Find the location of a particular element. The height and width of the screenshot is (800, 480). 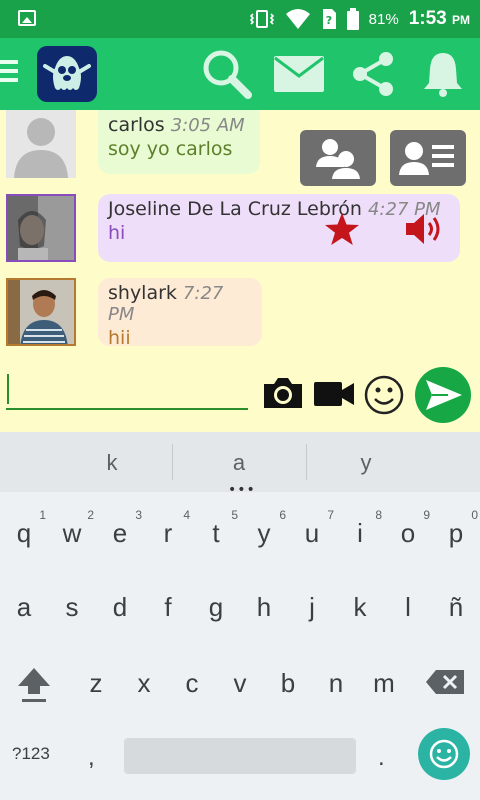

key-hint: 2 is located at coordinates (90, 515).